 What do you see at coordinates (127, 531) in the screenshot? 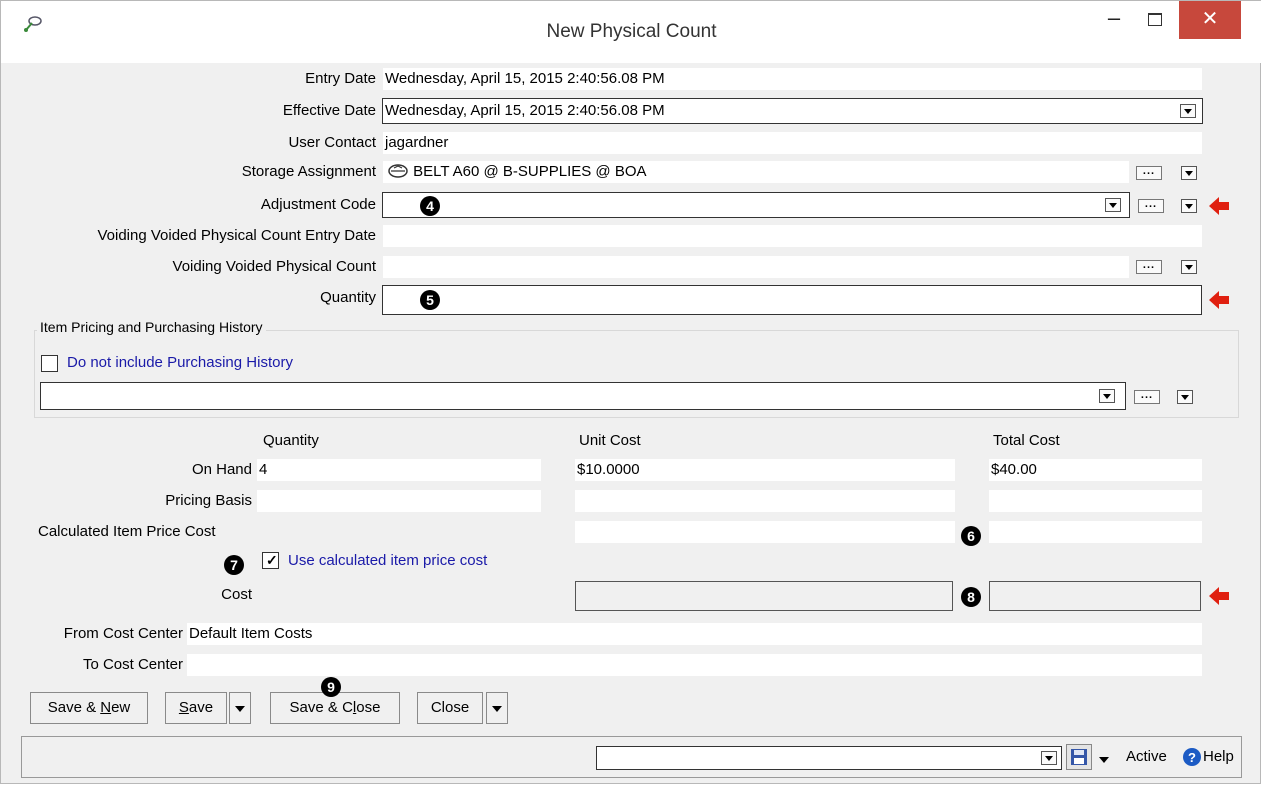
I see `calculated-cost-label: Calculated Item Price Cost` at bounding box center [127, 531].